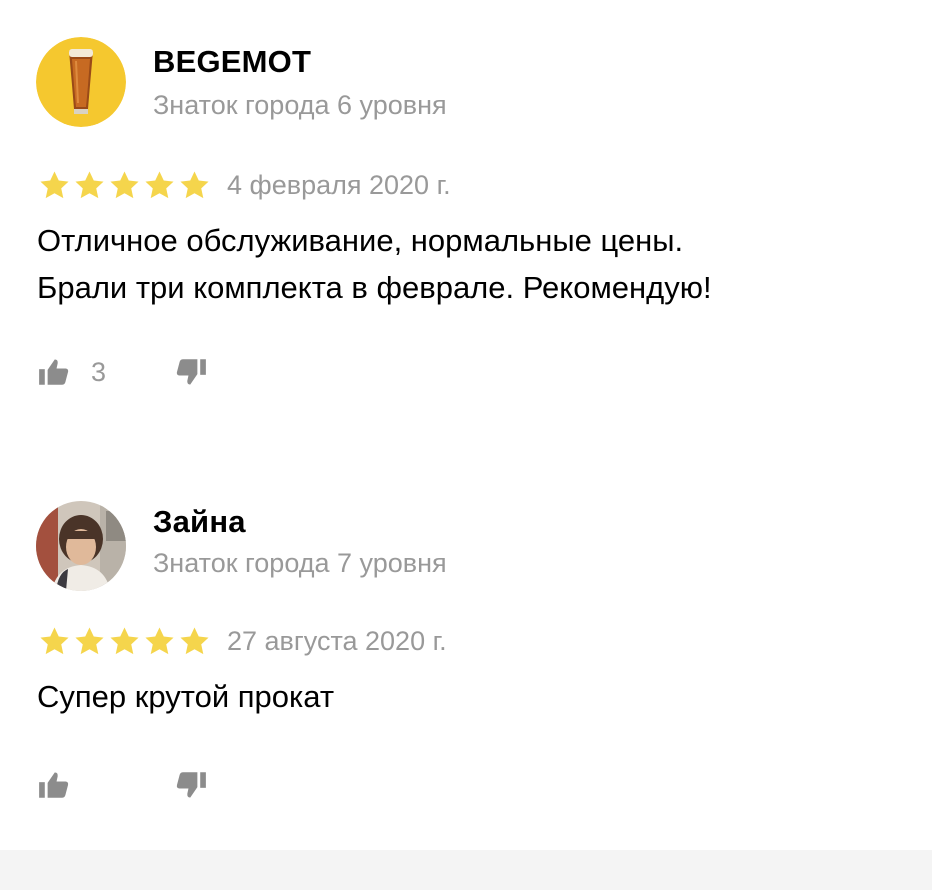  I want to click on reactions-bar: 3, so click(122, 372).